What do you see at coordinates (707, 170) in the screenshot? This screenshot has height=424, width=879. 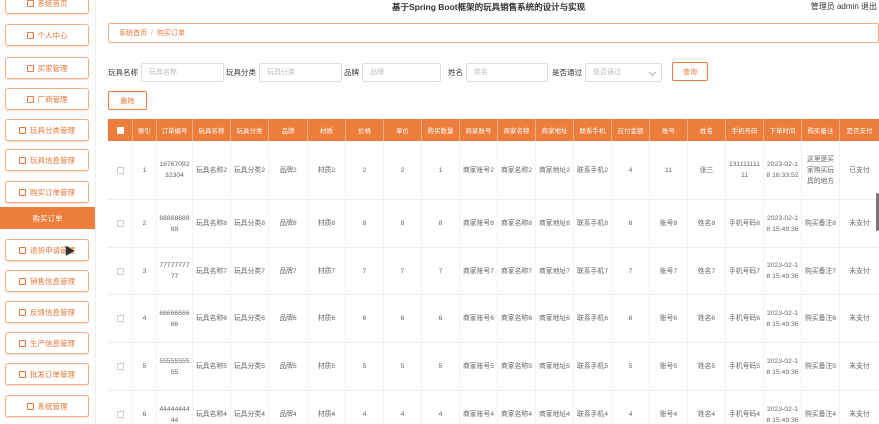 I see `table-cell: 张三` at bounding box center [707, 170].